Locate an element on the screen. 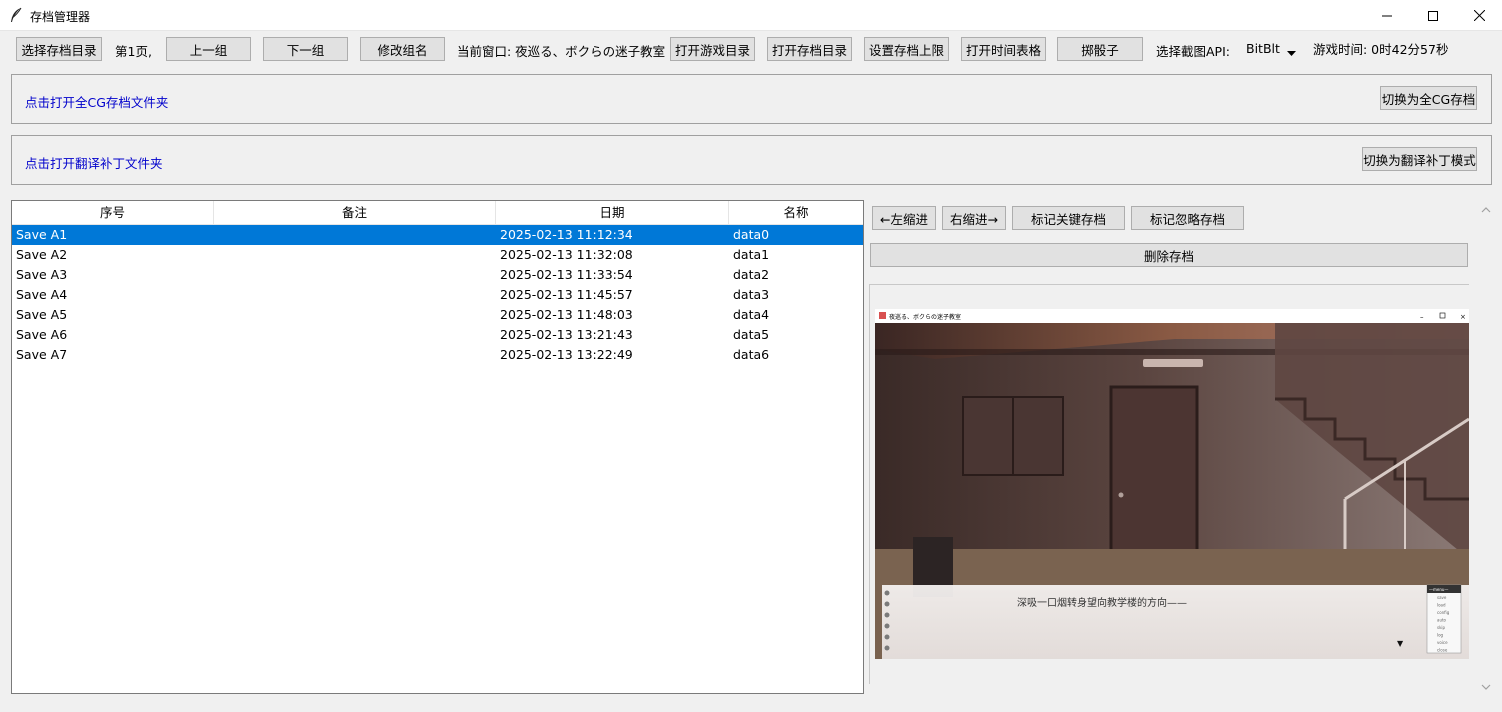  cell-index: Save A6 is located at coordinates (42, 334).